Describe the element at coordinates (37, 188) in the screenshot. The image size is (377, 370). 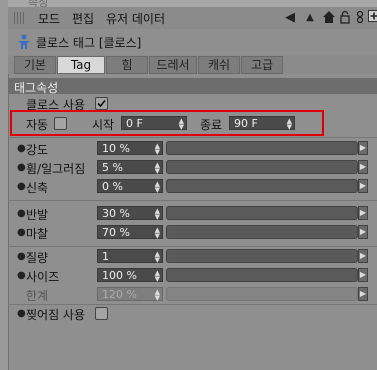
I see `param-label: 신축` at that location.